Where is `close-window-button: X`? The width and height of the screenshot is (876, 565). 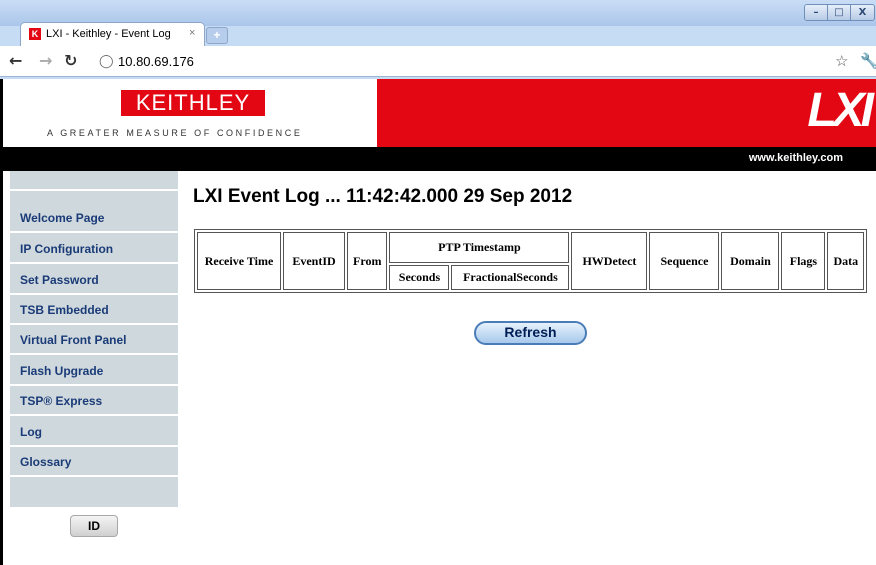
close-window-button: X is located at coordinates (862, 12).